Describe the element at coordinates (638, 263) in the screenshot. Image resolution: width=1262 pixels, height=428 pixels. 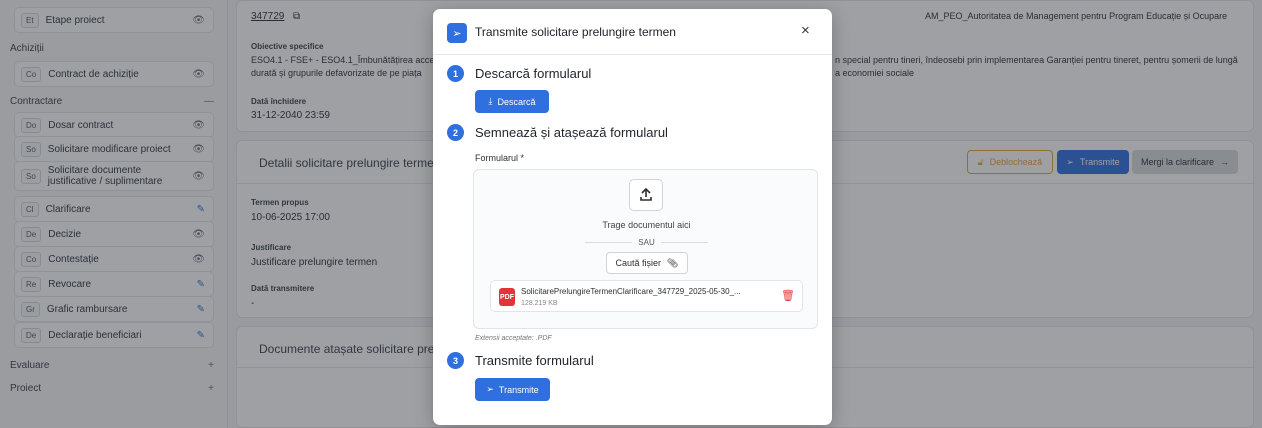
I see `browse-label: Caută fișier` at that location.